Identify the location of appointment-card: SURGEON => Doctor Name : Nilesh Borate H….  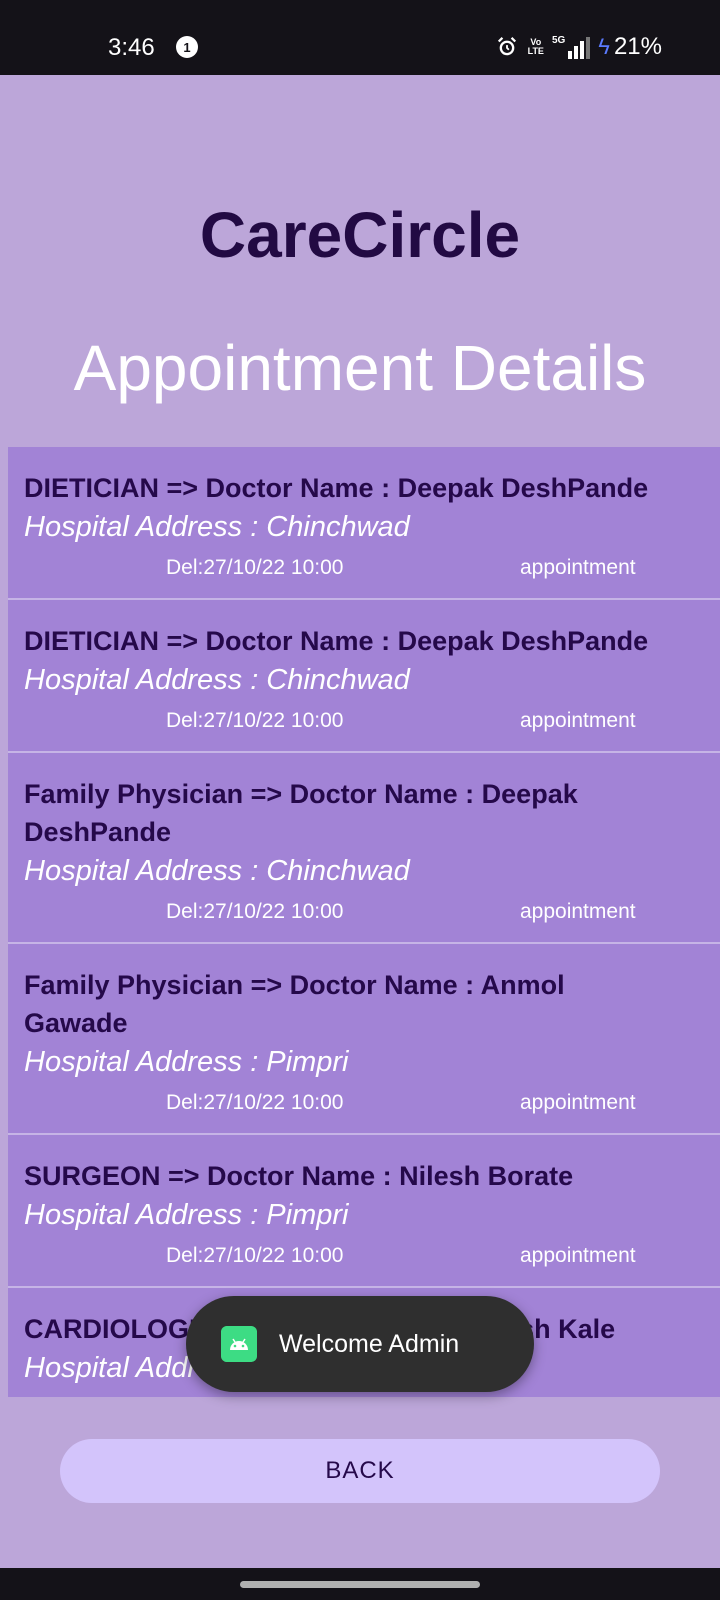
(364, 1211).